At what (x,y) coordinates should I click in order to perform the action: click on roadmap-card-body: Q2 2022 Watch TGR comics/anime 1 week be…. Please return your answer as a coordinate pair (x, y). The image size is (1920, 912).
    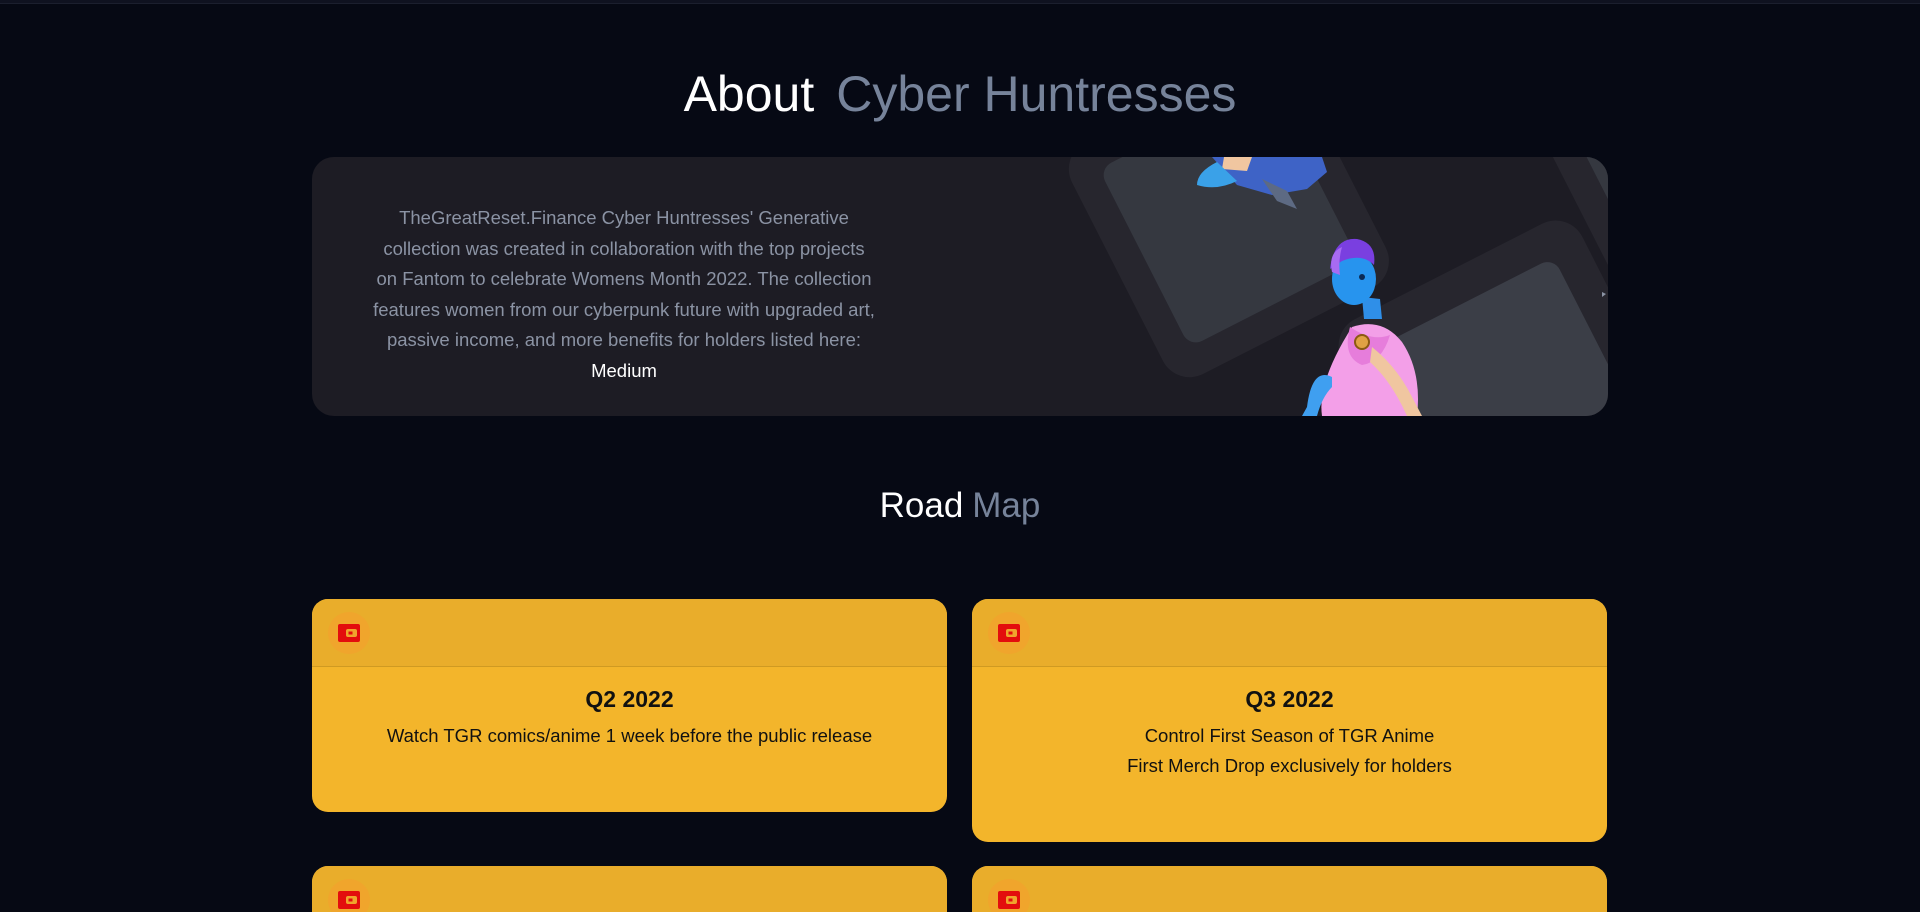
    Looking at the image, I should click on (629, 718).